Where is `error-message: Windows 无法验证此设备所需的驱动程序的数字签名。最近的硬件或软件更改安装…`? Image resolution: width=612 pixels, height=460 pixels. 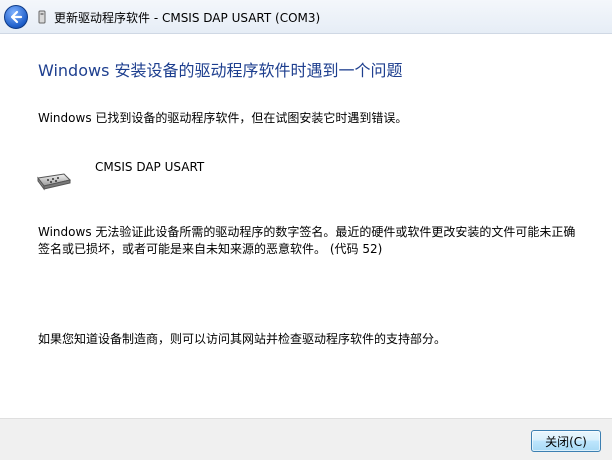
error-message: Windows 无法验证此设备所需的驱动程序的数字签名。最近的硬件或软件更改安装… is located at coordinates (307, 240).